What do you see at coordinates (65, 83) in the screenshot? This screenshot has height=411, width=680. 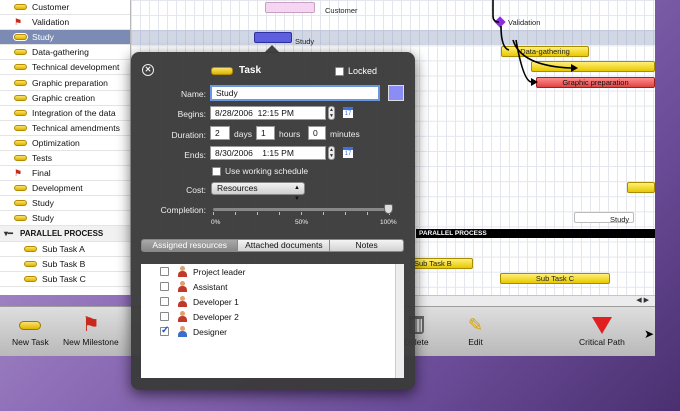 I see `task-row: Graphic preparation` at bounding box center [65, 83].